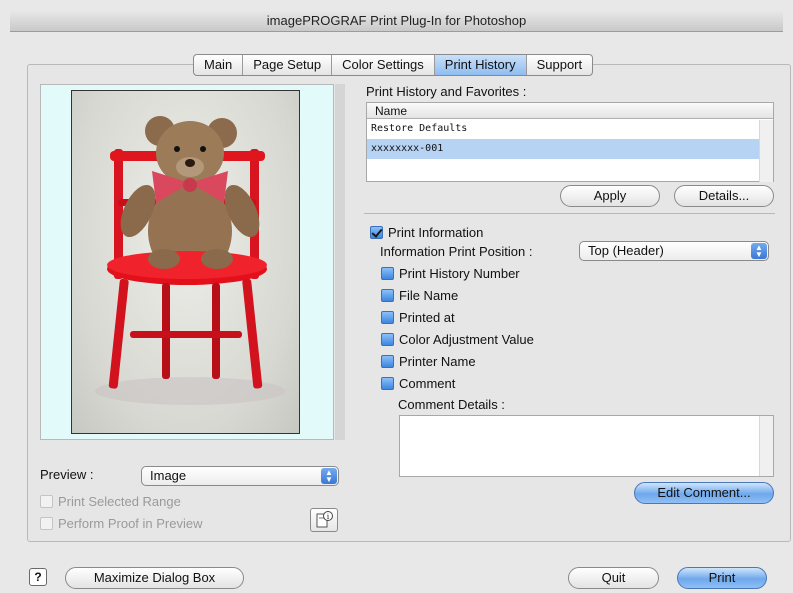 The height and width of the screenshot is (593, 793). I want to click on comment-details-scrollbar, so click(766, 446).